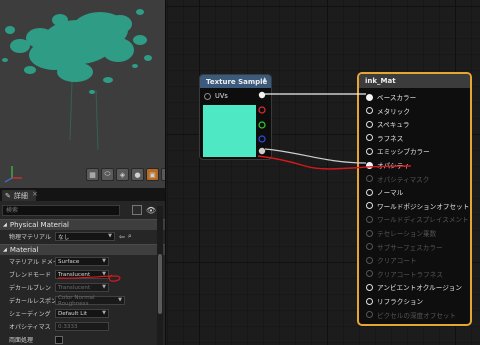 This screenshot has width=480, height=345. I want to click on material-input-pin-row: スペキュラ, so click(388, 124).